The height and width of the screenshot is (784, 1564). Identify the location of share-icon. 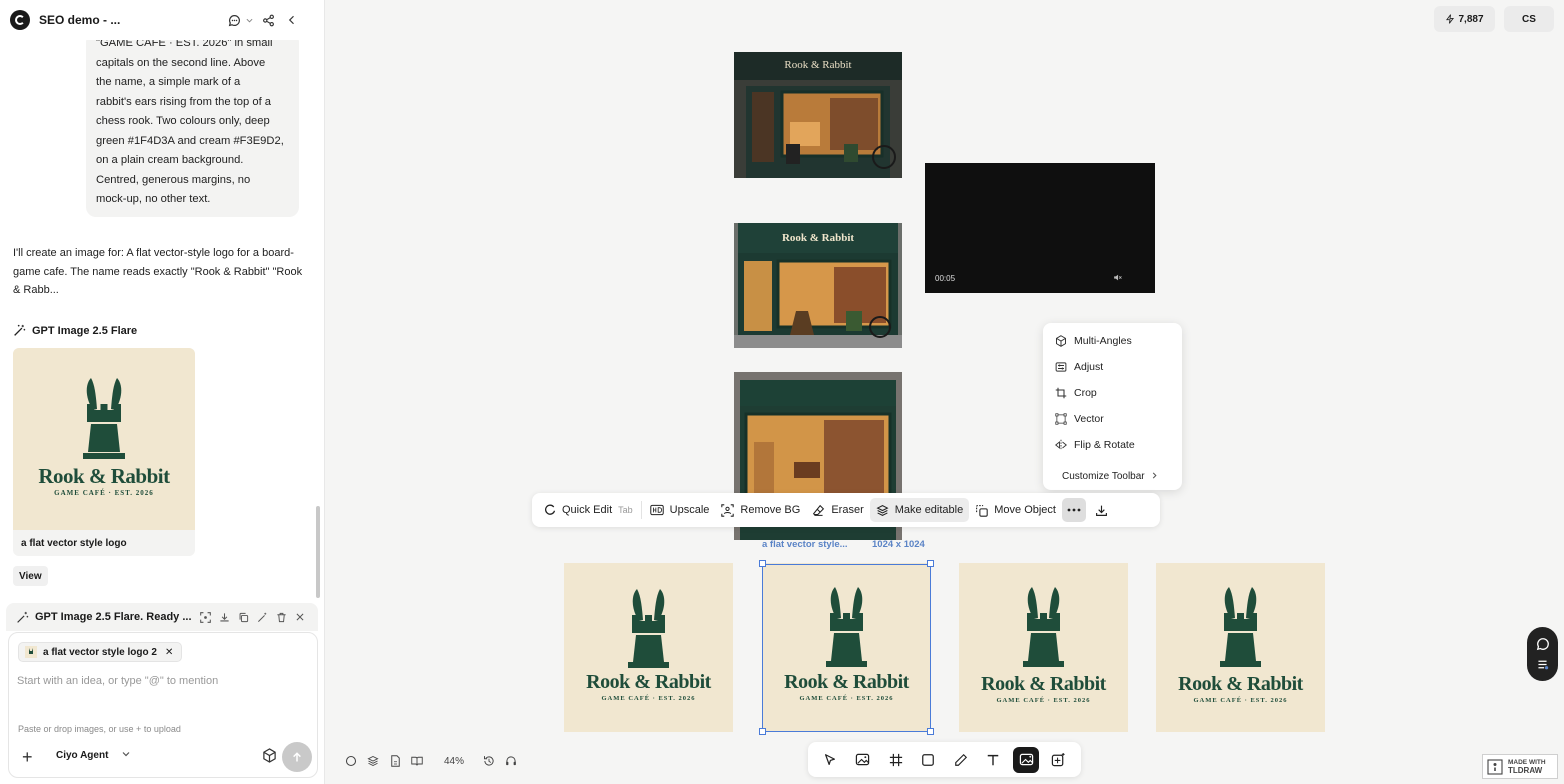
(268, 20).